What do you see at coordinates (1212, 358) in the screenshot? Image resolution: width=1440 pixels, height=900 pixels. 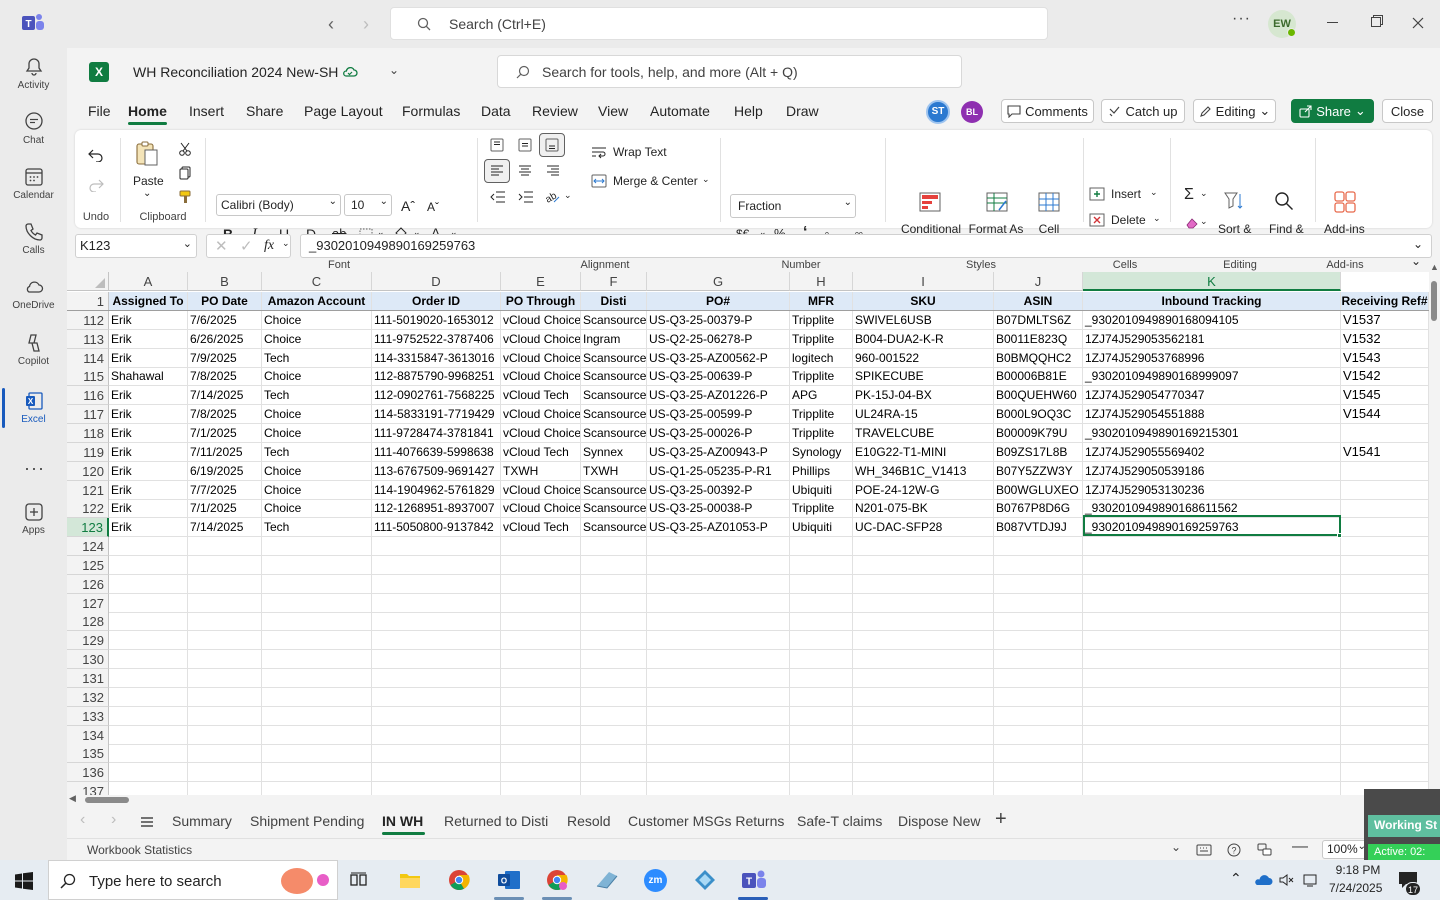 I see `table-cell: 1ZJ74J529053768996` at bounding box center [1212, 358].